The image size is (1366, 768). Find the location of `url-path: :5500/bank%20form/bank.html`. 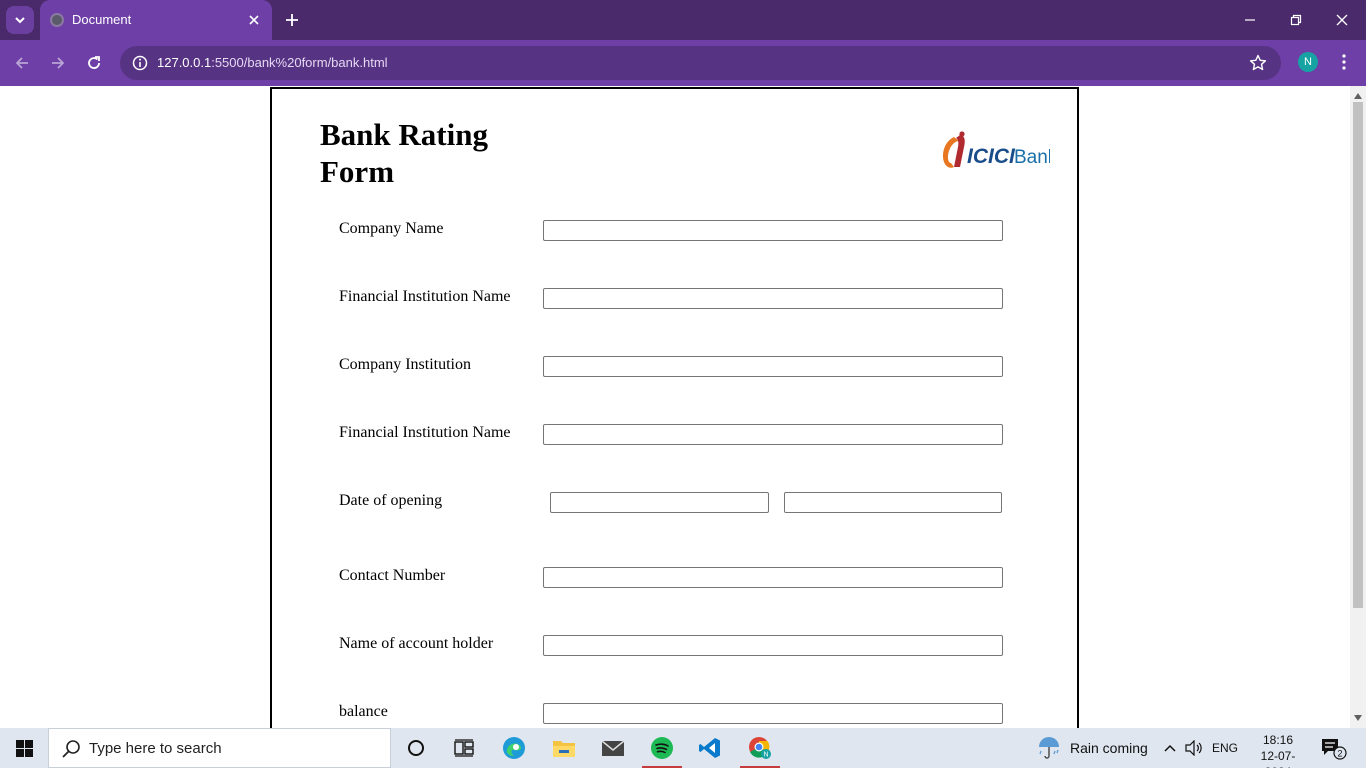

url-path: :5500/bank%20form/bank.html is located at coordinates (299, 62).